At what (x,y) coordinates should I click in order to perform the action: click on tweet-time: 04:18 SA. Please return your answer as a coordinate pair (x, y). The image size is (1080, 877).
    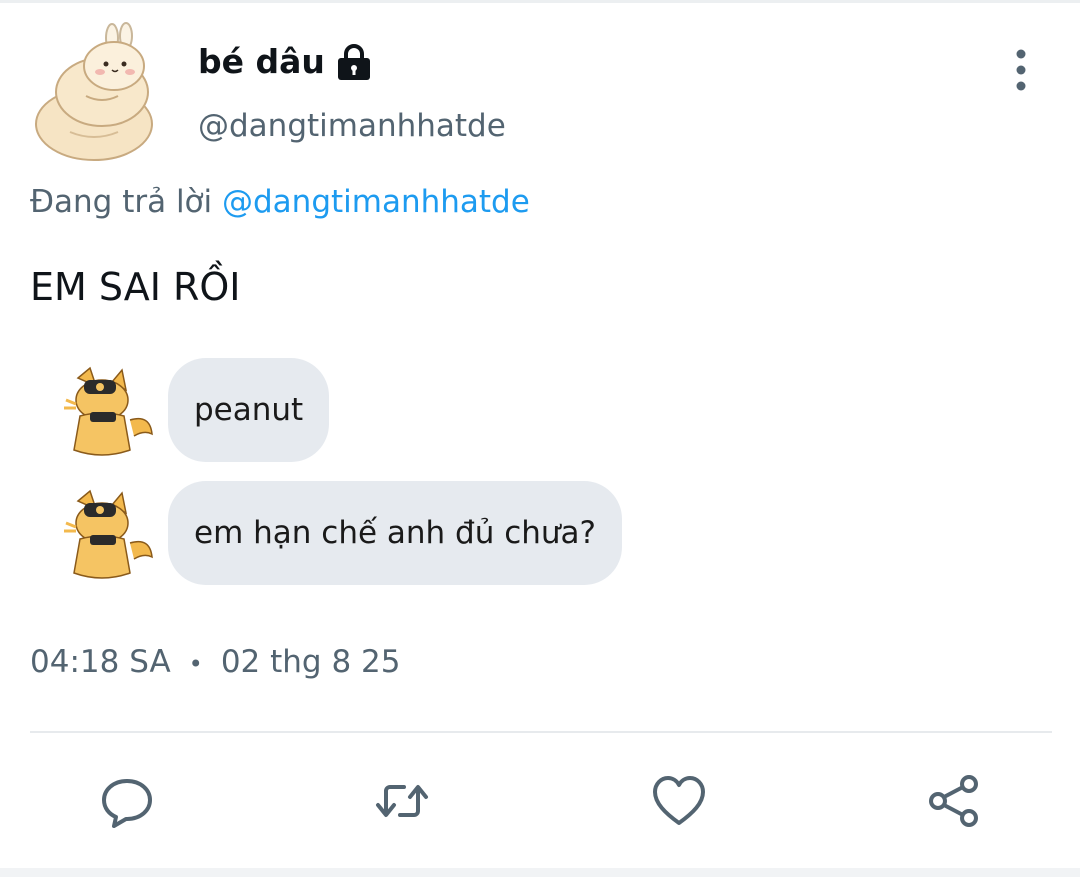
    Looking at the image, I should click on (100, 662).